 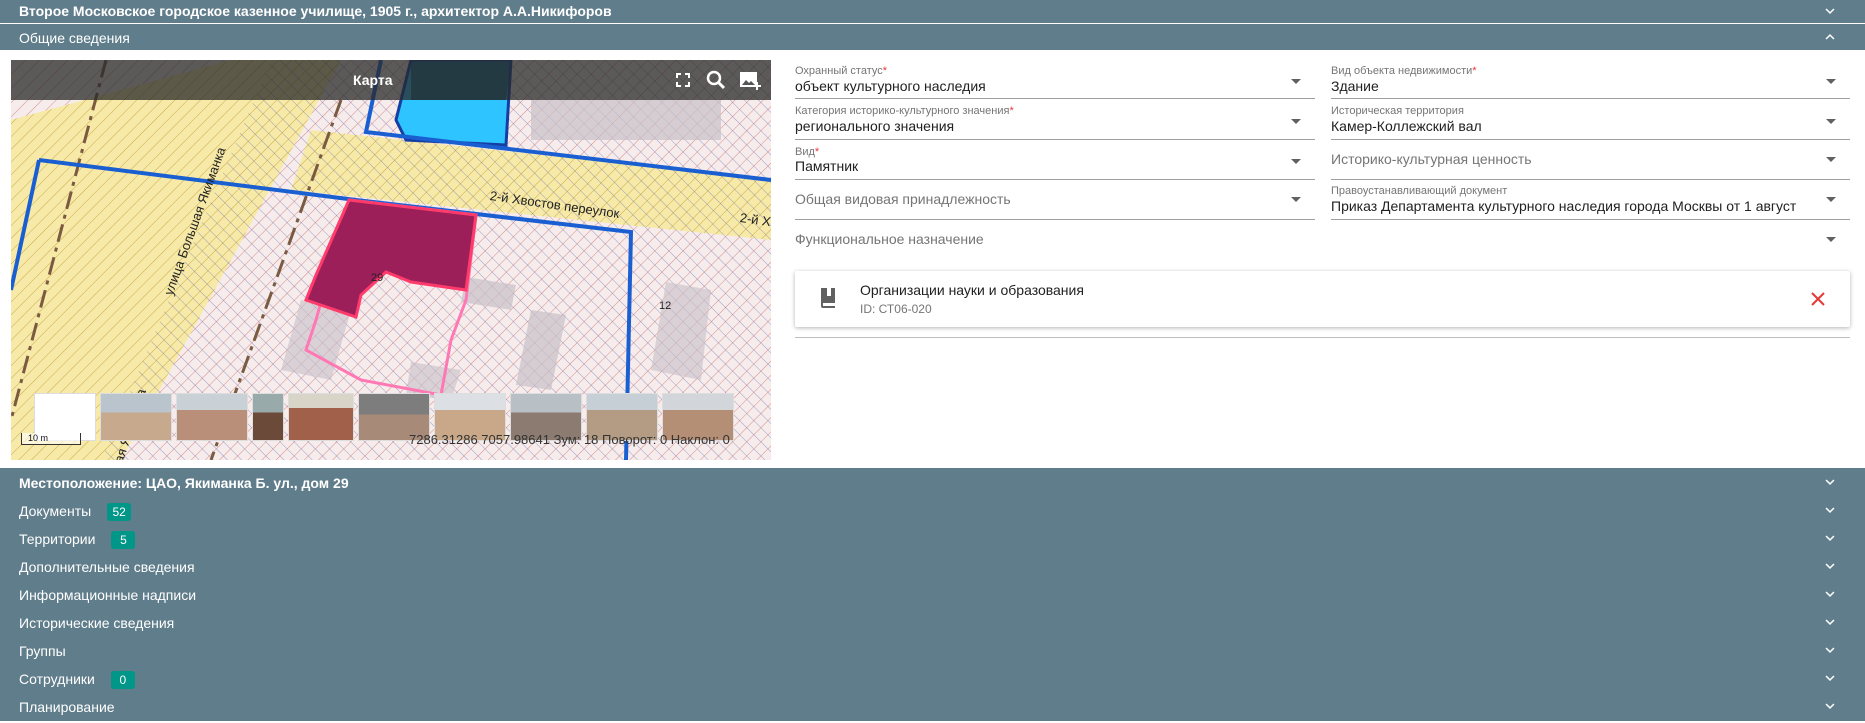 What do you see at coordinates (932, 37) in the screenshot?
I see `general-info-bar: Общие сведения` at bounding box center [932, 37].